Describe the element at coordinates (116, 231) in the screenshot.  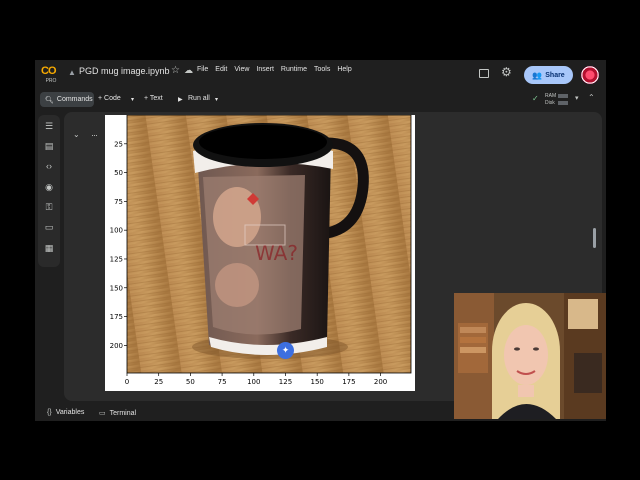
I see `y-tick-label: 100` at that location.